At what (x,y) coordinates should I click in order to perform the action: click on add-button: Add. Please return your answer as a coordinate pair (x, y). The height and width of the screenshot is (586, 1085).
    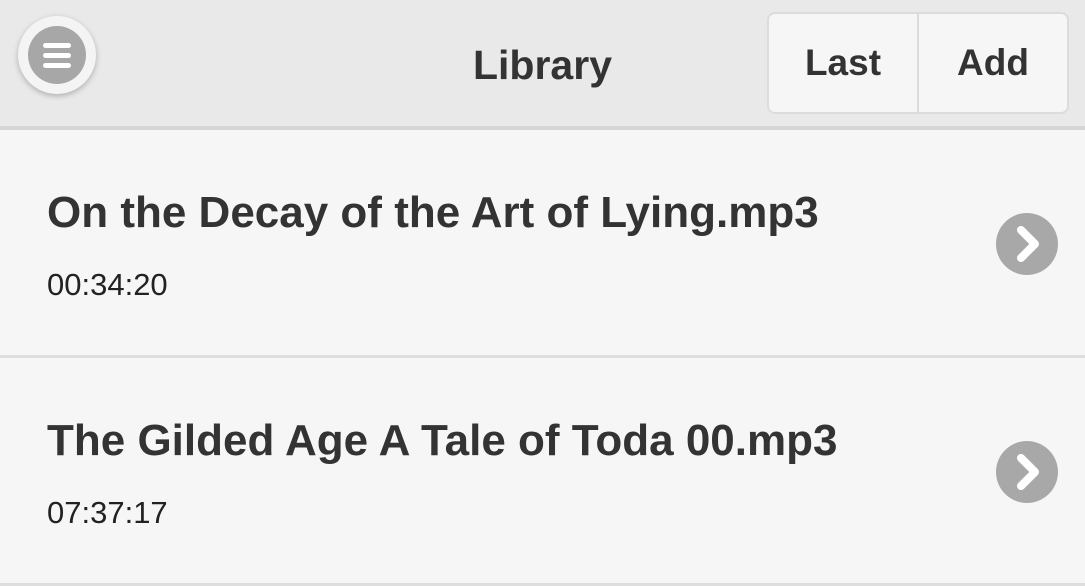
    Looking at the image, I should click on (992, 63).